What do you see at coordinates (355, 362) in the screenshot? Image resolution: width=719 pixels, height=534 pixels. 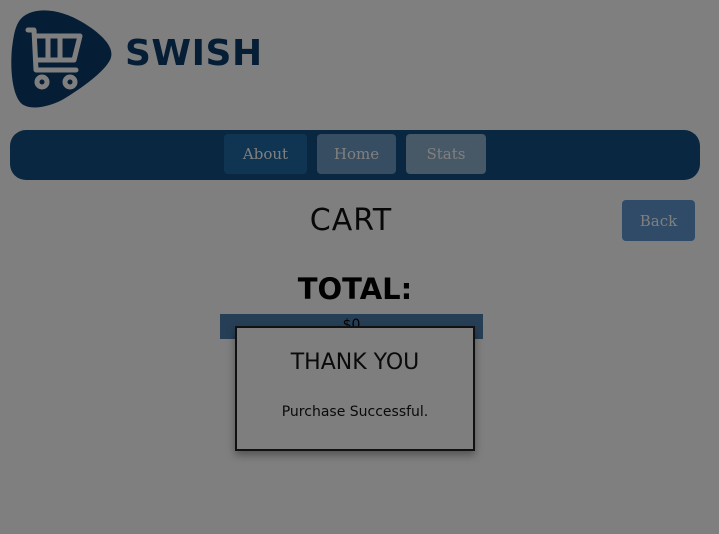 I see `modal-title: THANK YOU` at bounding box center [355, 362].